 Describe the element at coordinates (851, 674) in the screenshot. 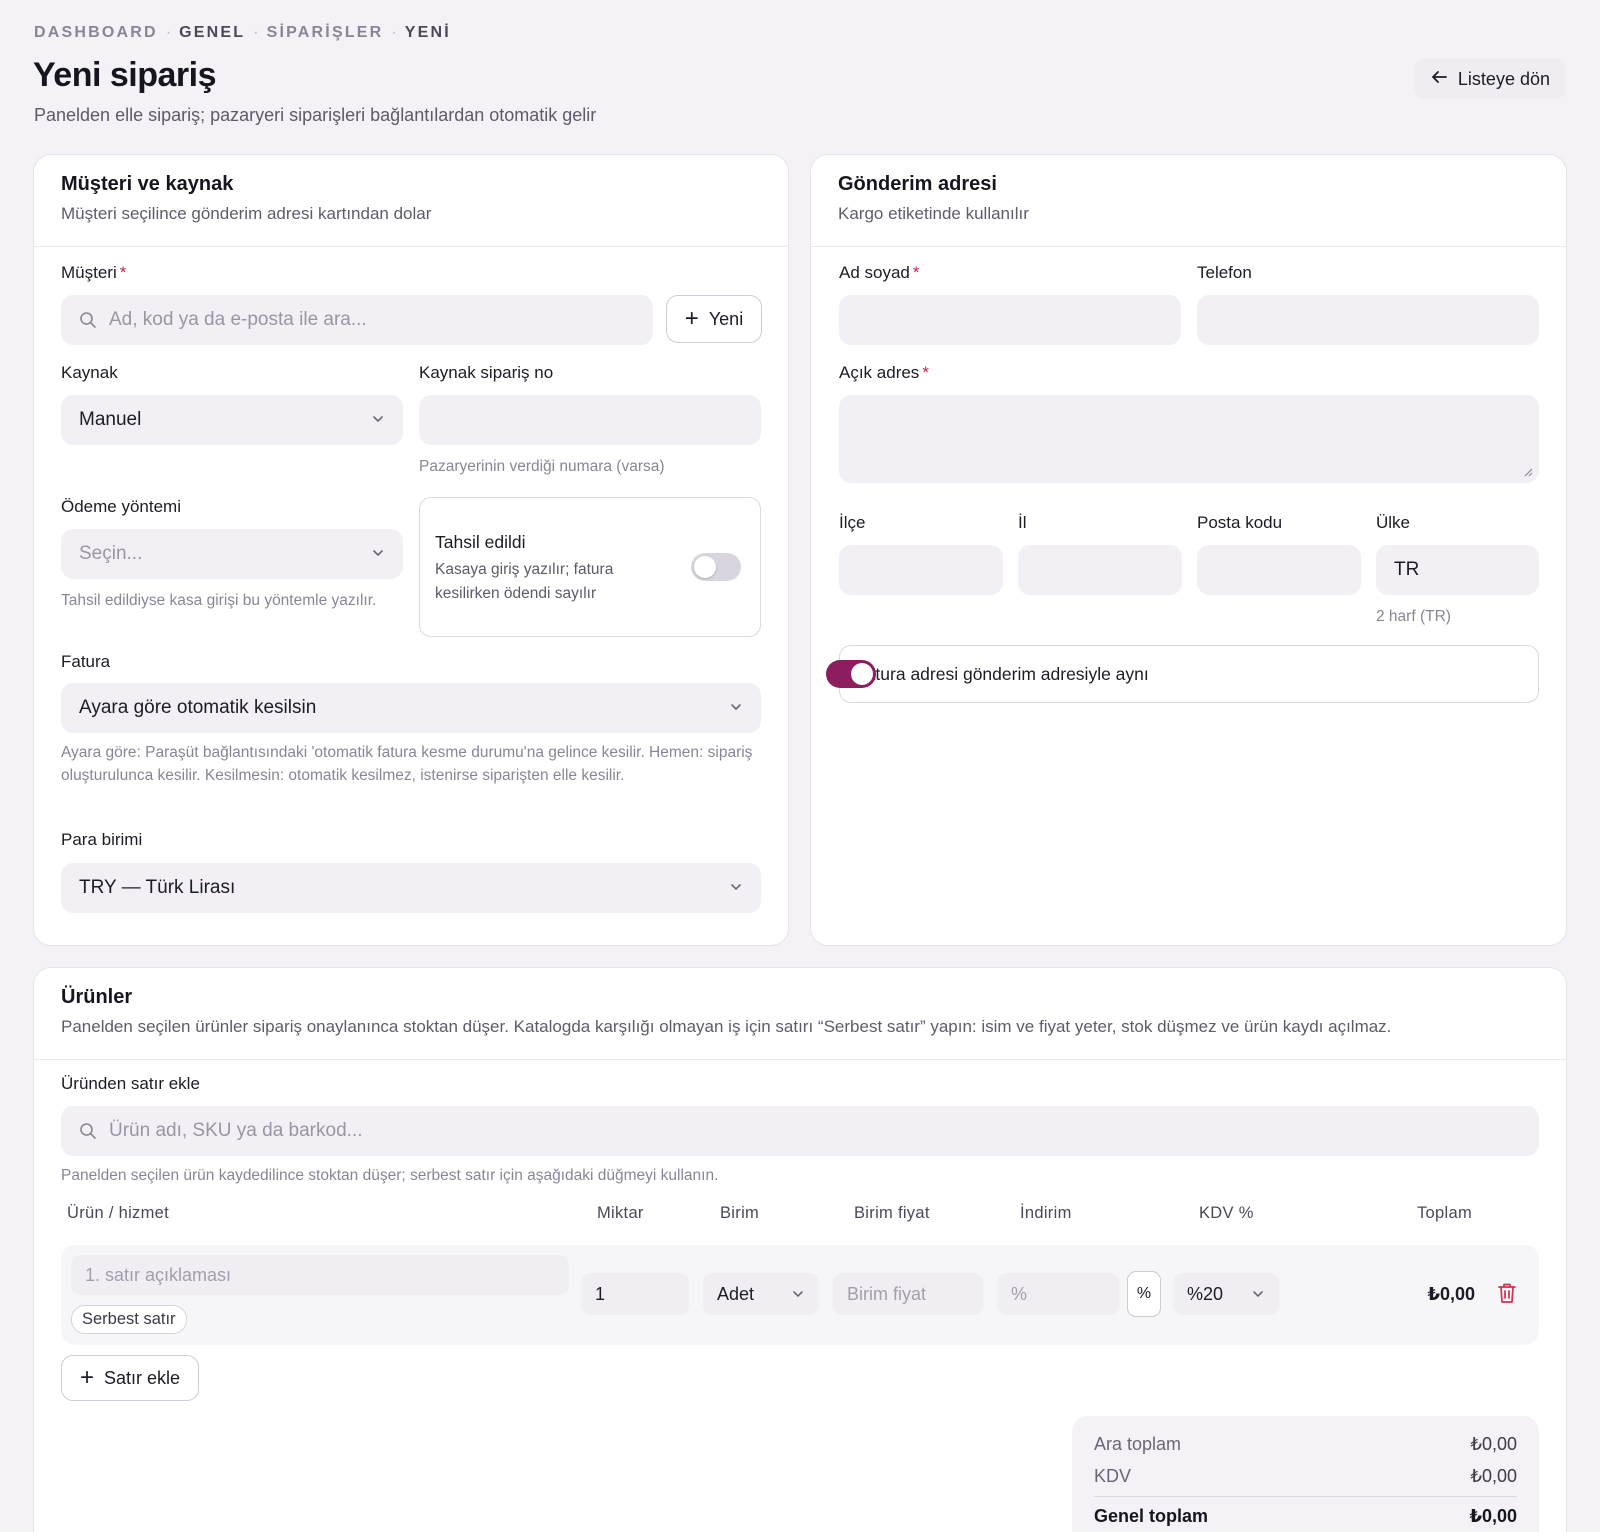

I see `same-billing-toggle` at that location.